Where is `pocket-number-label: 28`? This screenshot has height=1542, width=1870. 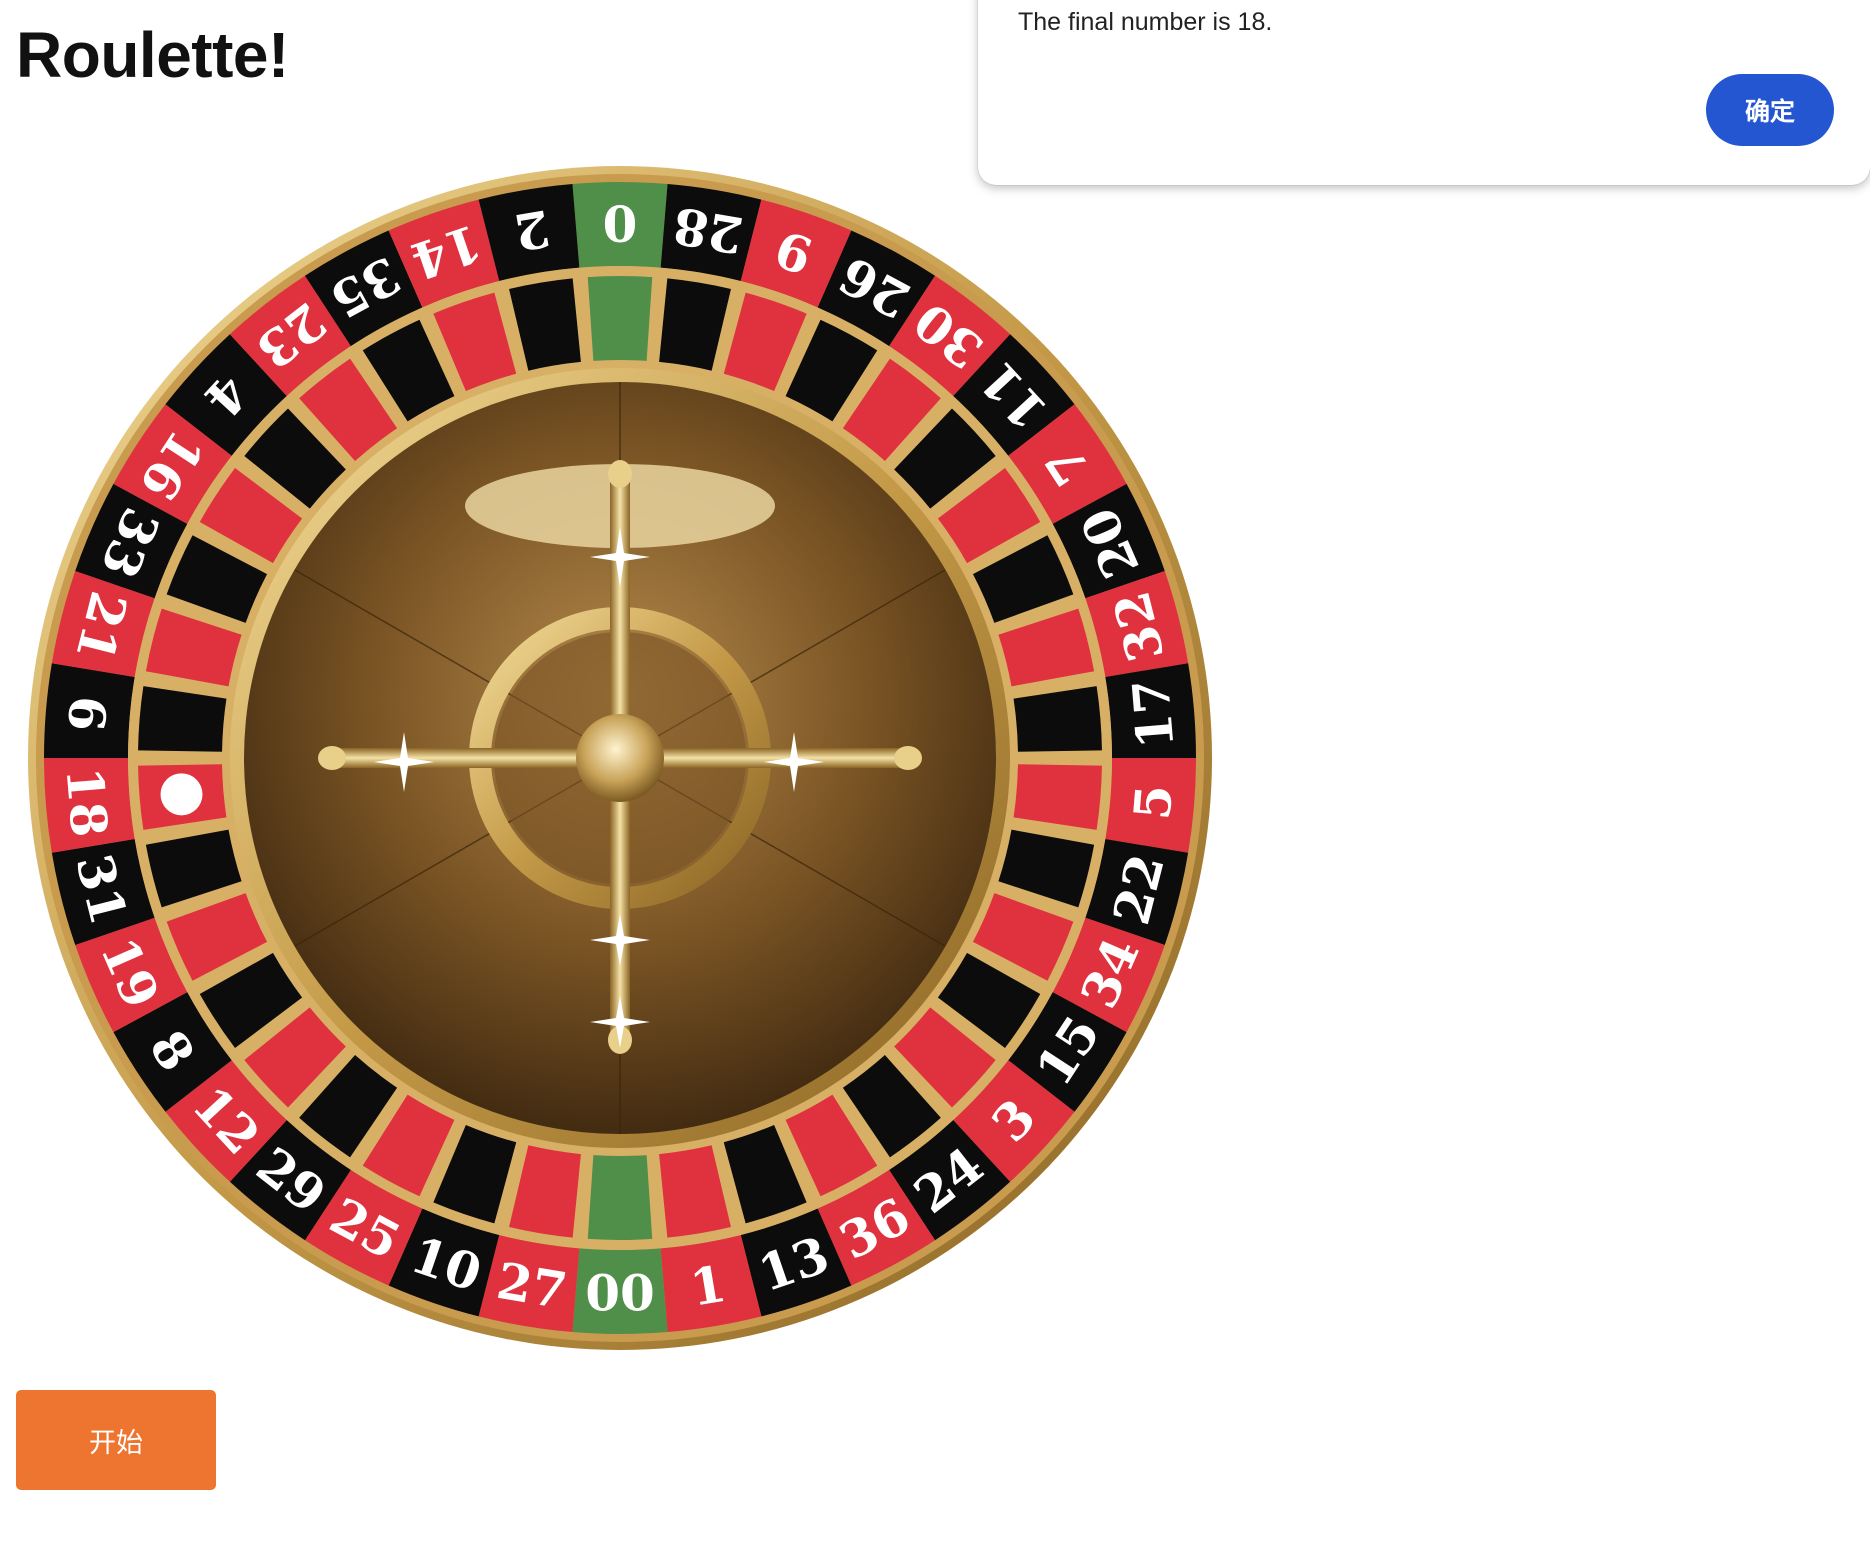 pocket-number-label: 28 is located at coordinates (708, 230).